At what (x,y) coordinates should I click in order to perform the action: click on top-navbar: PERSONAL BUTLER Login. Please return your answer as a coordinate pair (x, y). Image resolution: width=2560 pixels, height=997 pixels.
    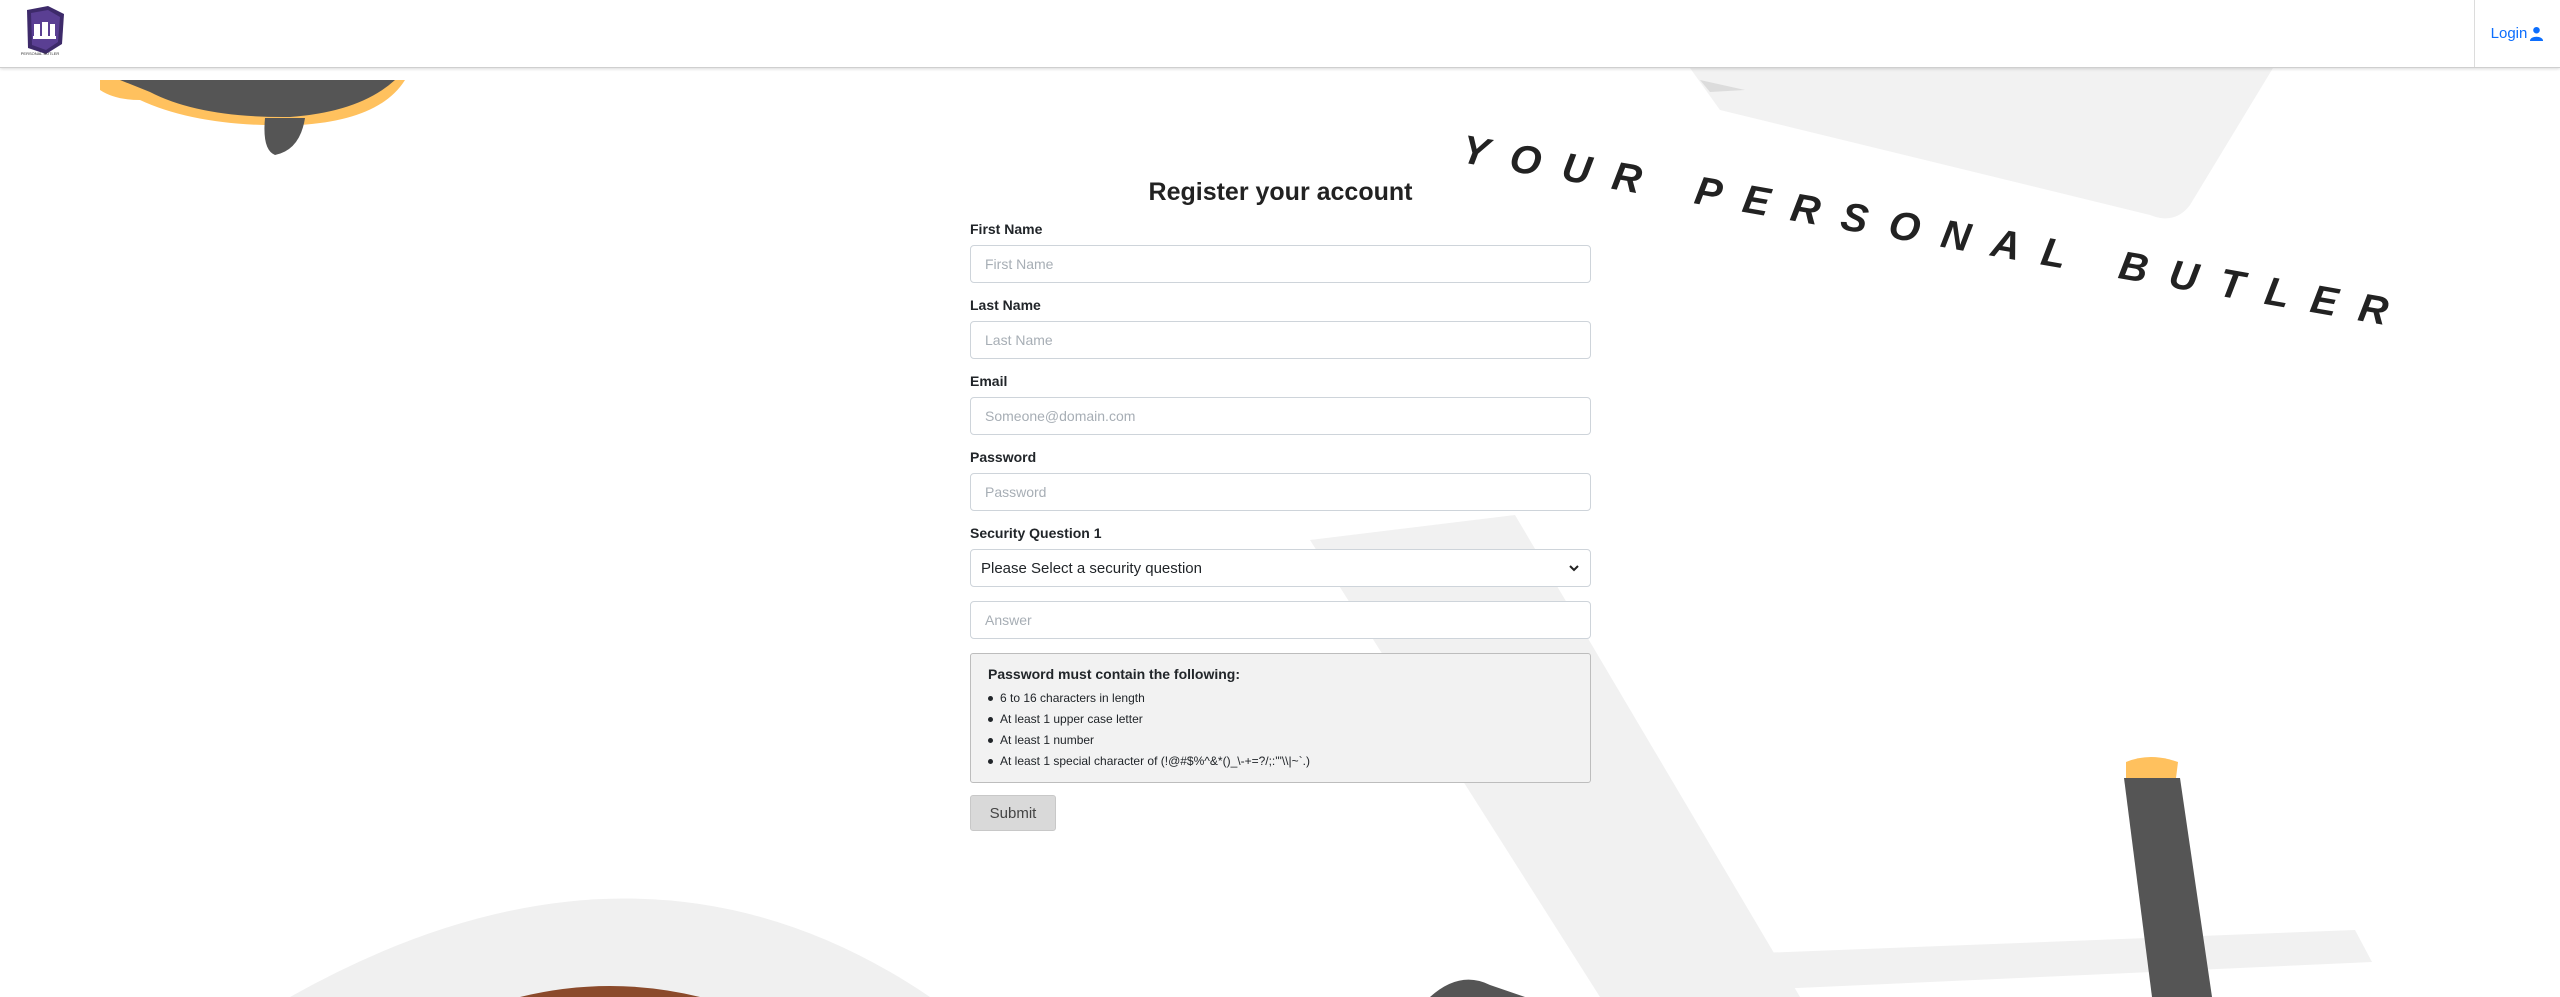
    Looking at the image, I should click on (1280, 34).